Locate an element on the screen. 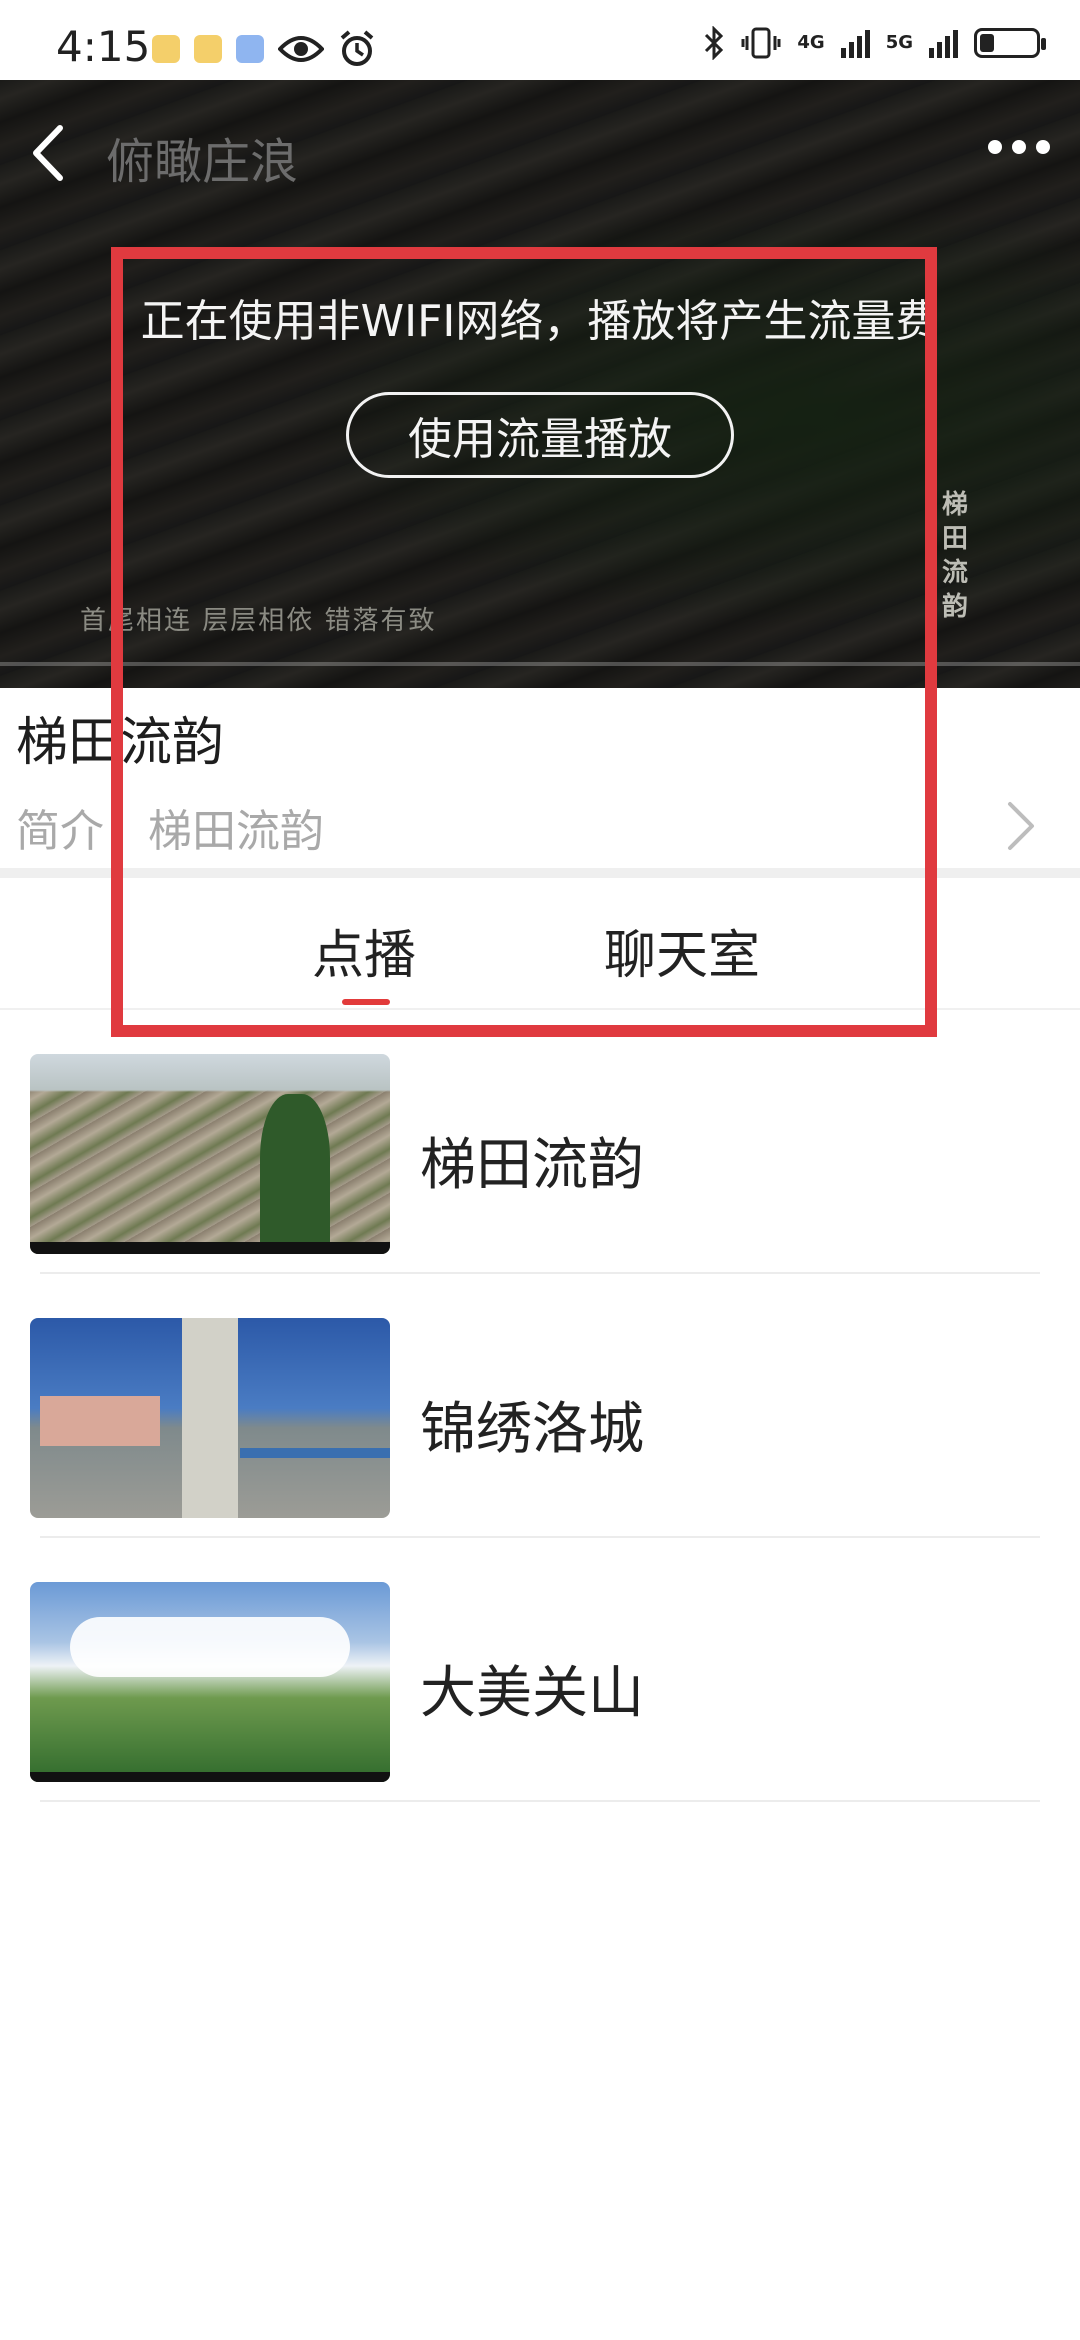 The image size is (1080, 2340). video-progress-bar is located at coordinates (540, 664).